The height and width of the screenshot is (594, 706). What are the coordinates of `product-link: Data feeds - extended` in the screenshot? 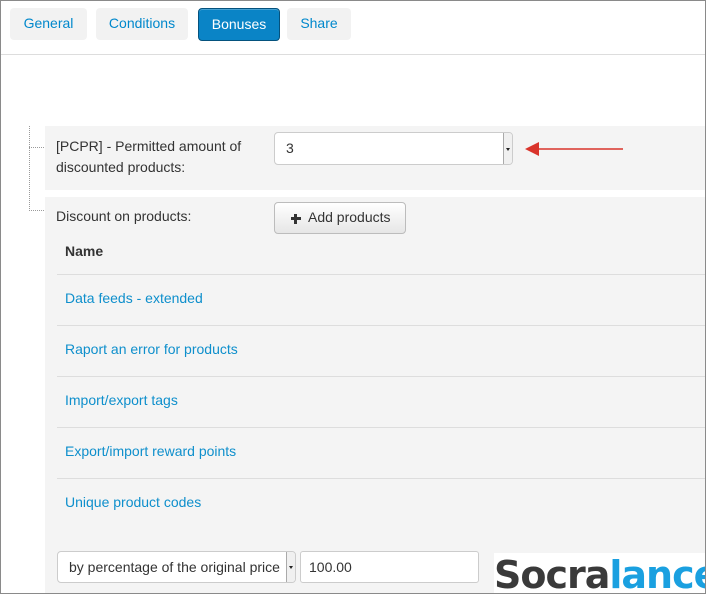 It's located at (134, 298).